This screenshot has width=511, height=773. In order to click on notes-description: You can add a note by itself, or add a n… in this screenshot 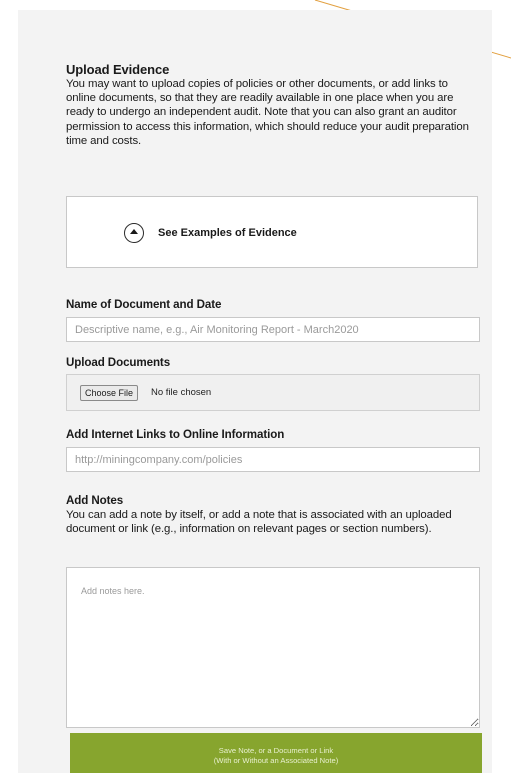, I will do `click(259, 522)`.